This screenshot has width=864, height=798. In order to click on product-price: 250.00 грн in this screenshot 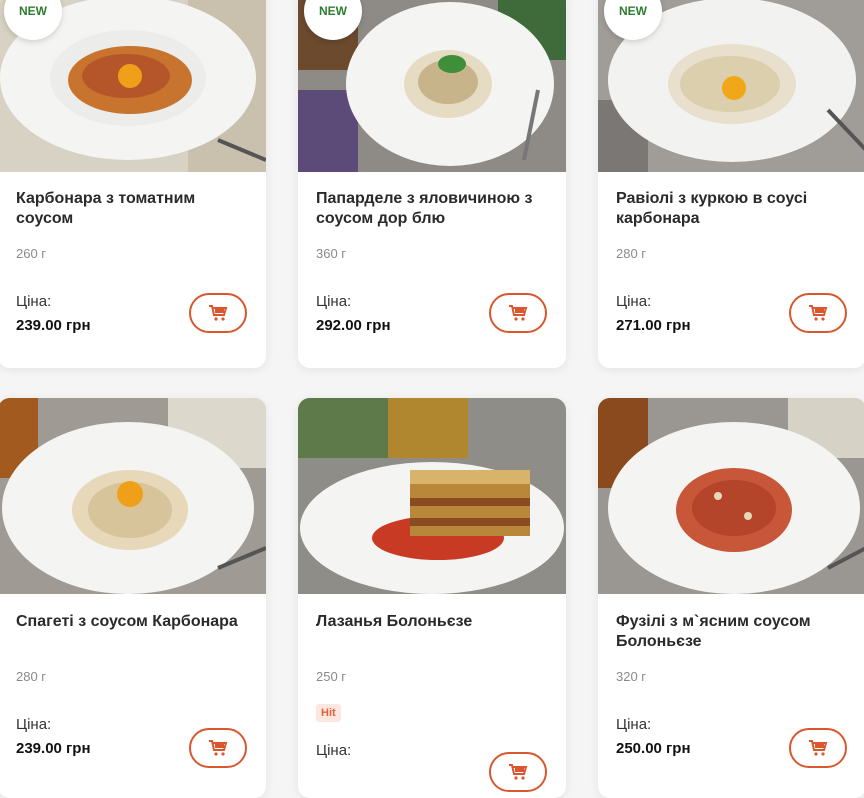, I will do `click(653, 748)`.